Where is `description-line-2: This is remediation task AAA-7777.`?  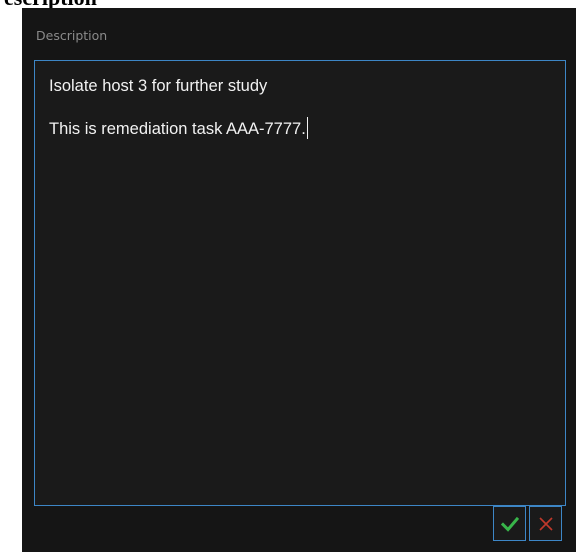 description-line-2: This is remediation task AAA-7777. is located at coordinates (300, 128).